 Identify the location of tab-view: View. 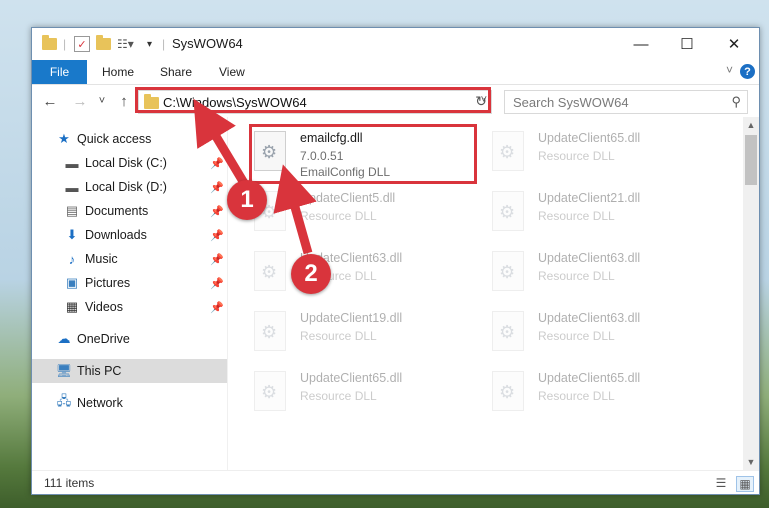
(232, 72).